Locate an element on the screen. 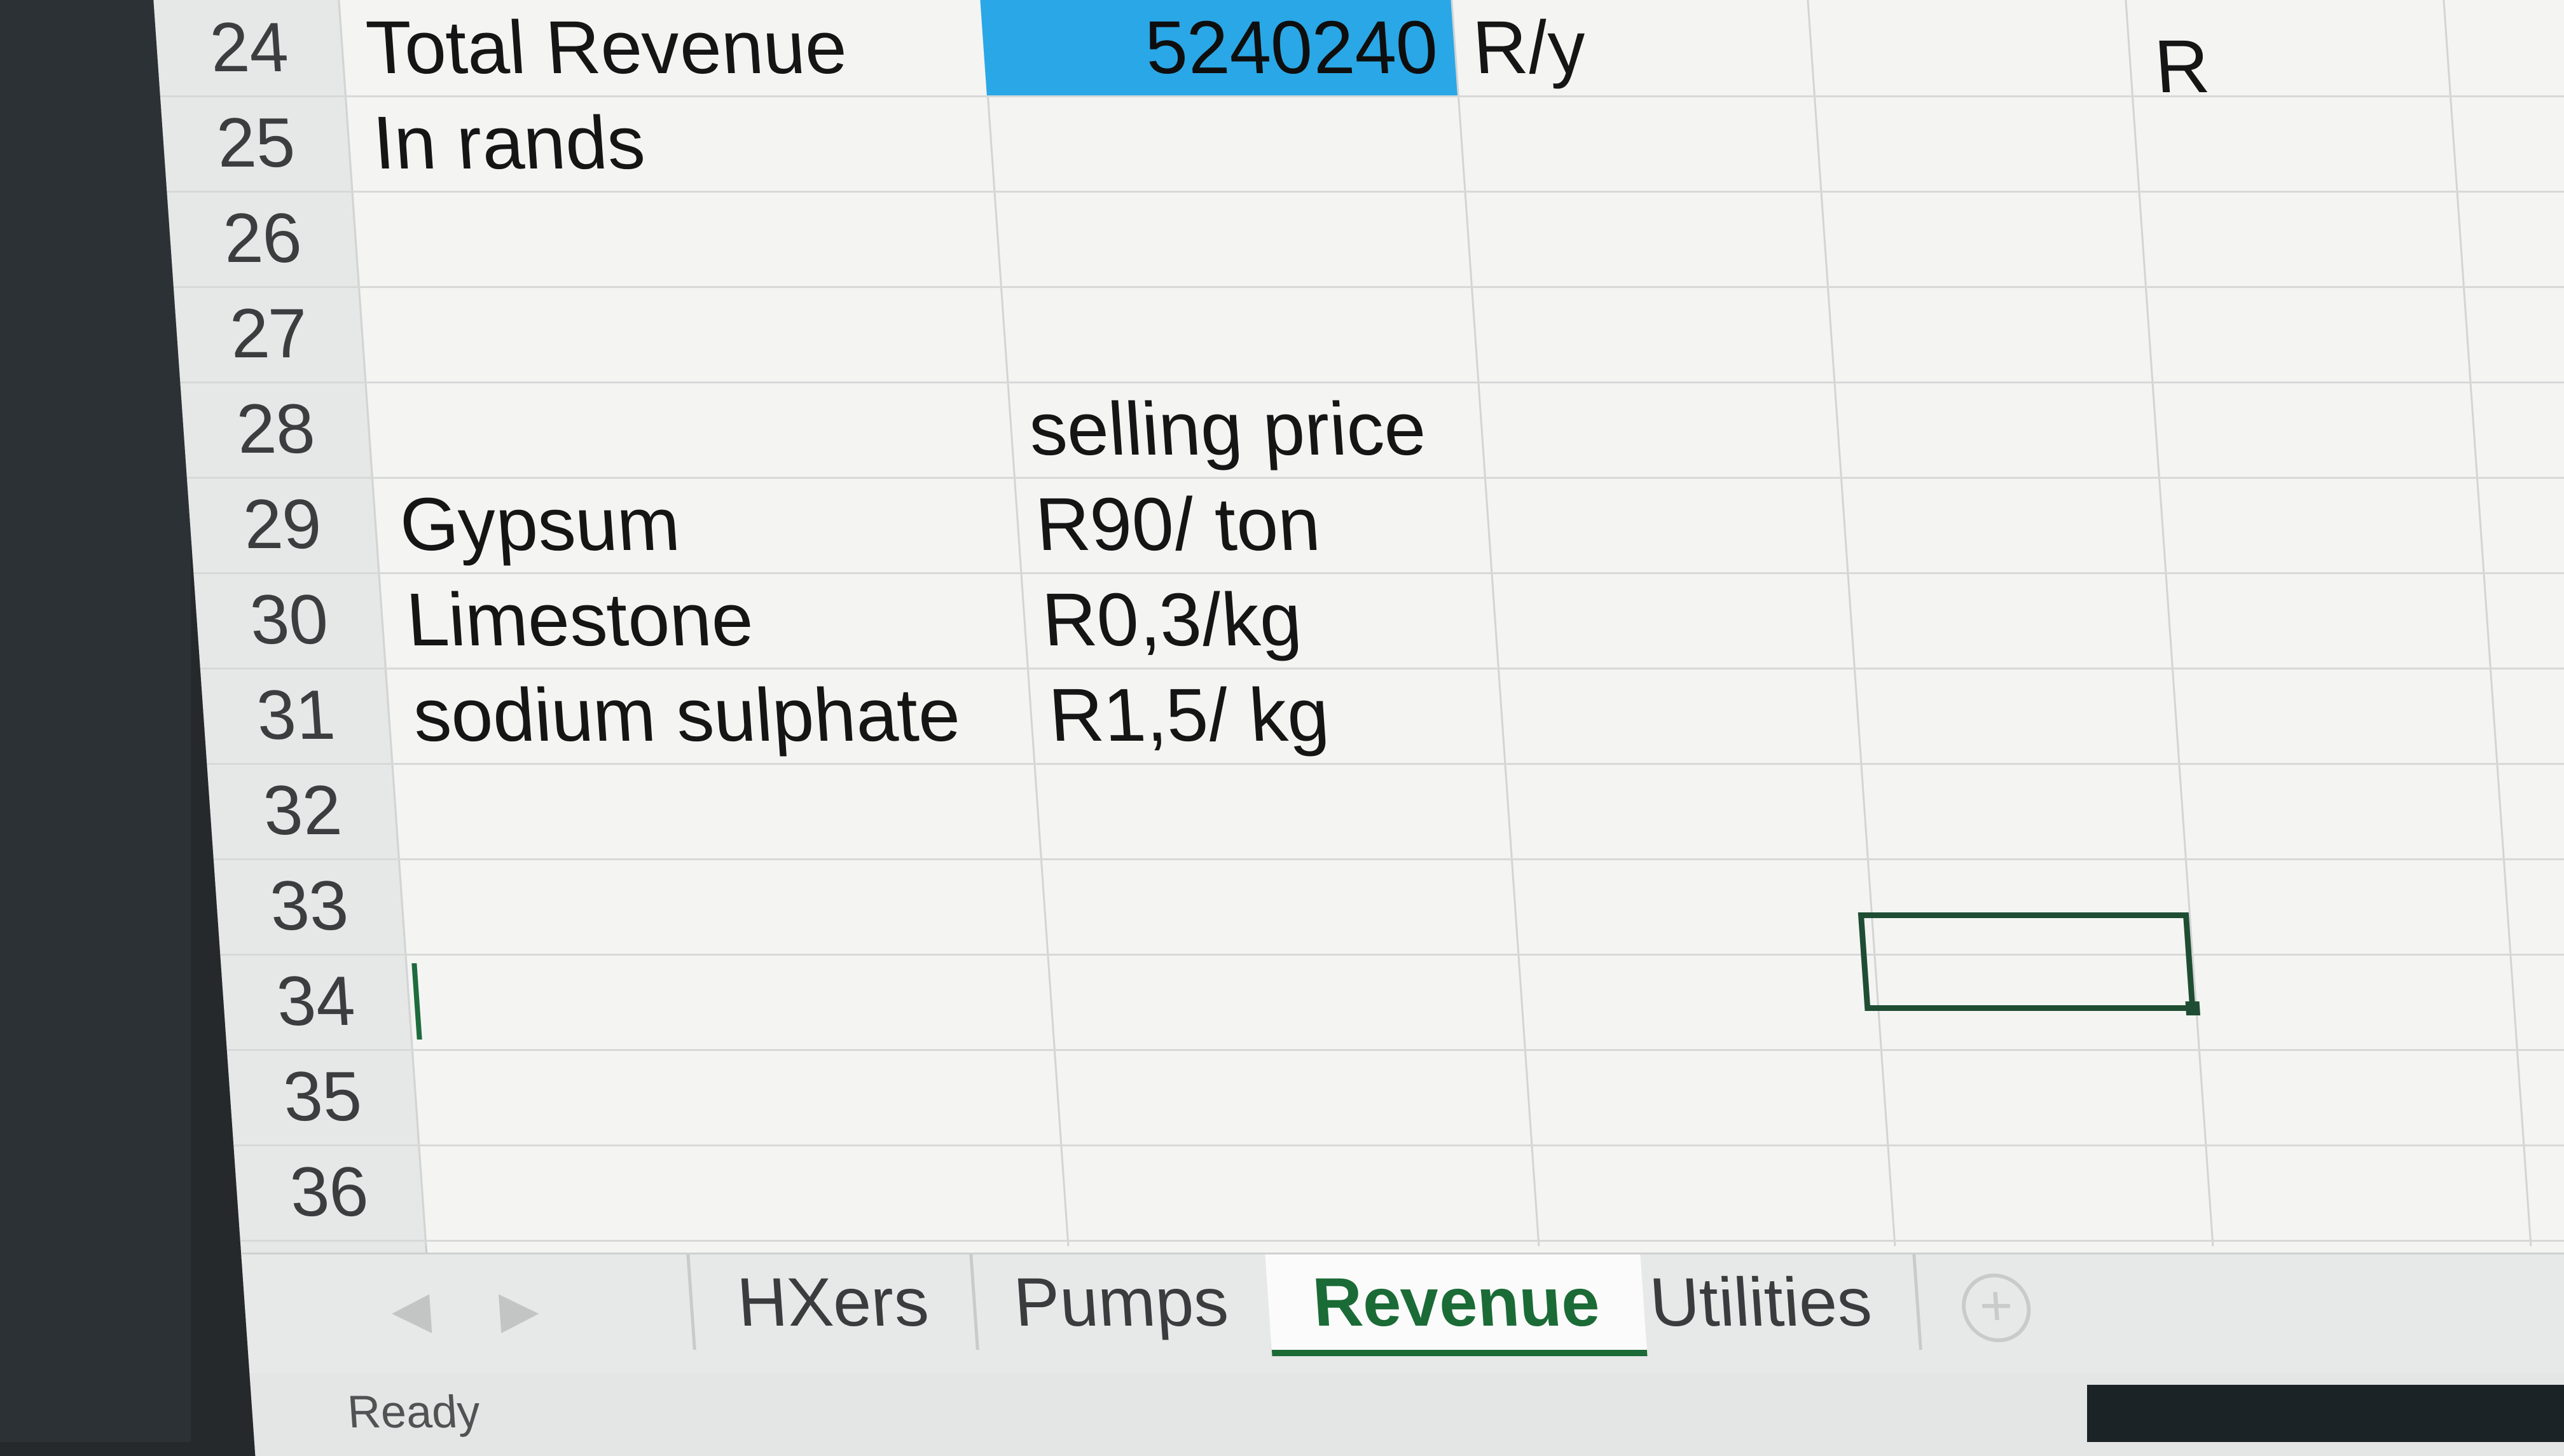 The image size is (2564, 1456). selected-cell is located at coordinates (2029, 963).